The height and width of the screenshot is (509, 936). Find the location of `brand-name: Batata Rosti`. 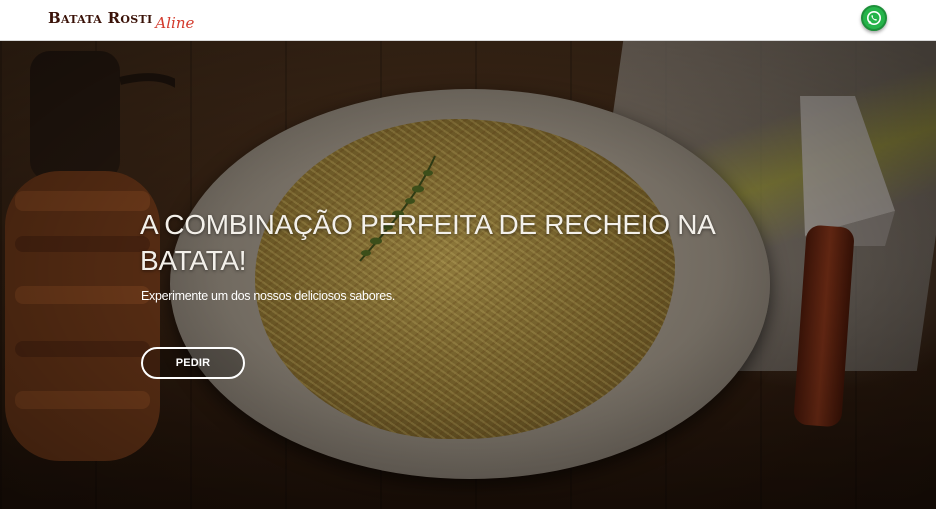

brand-name: Batata Rosti is located at coordinates (100, 18).